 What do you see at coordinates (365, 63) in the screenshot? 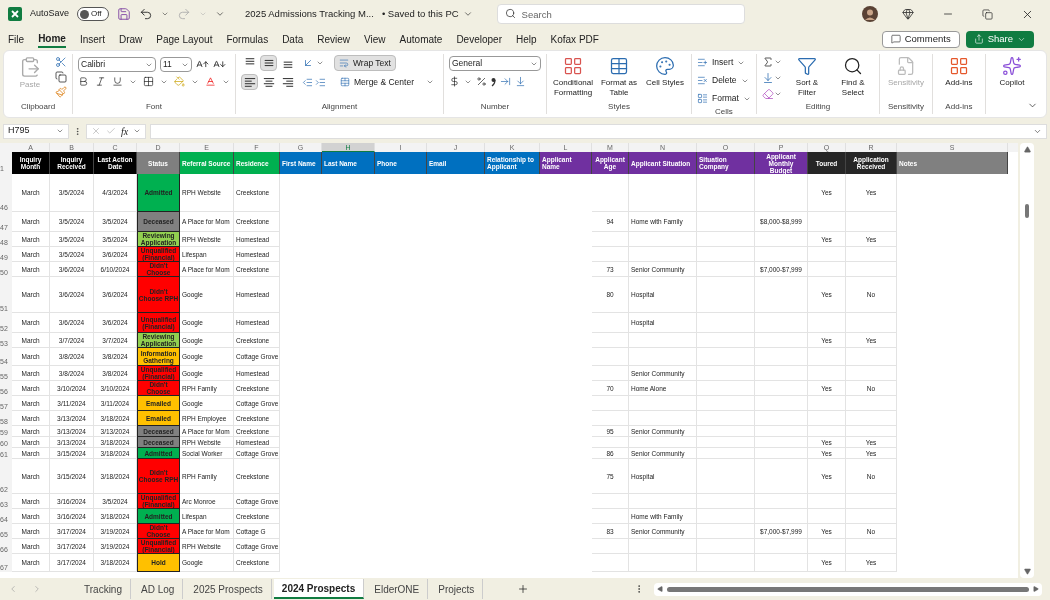
I see `wrap-text-button: Wrap Text` at bounding box center [365, 63].